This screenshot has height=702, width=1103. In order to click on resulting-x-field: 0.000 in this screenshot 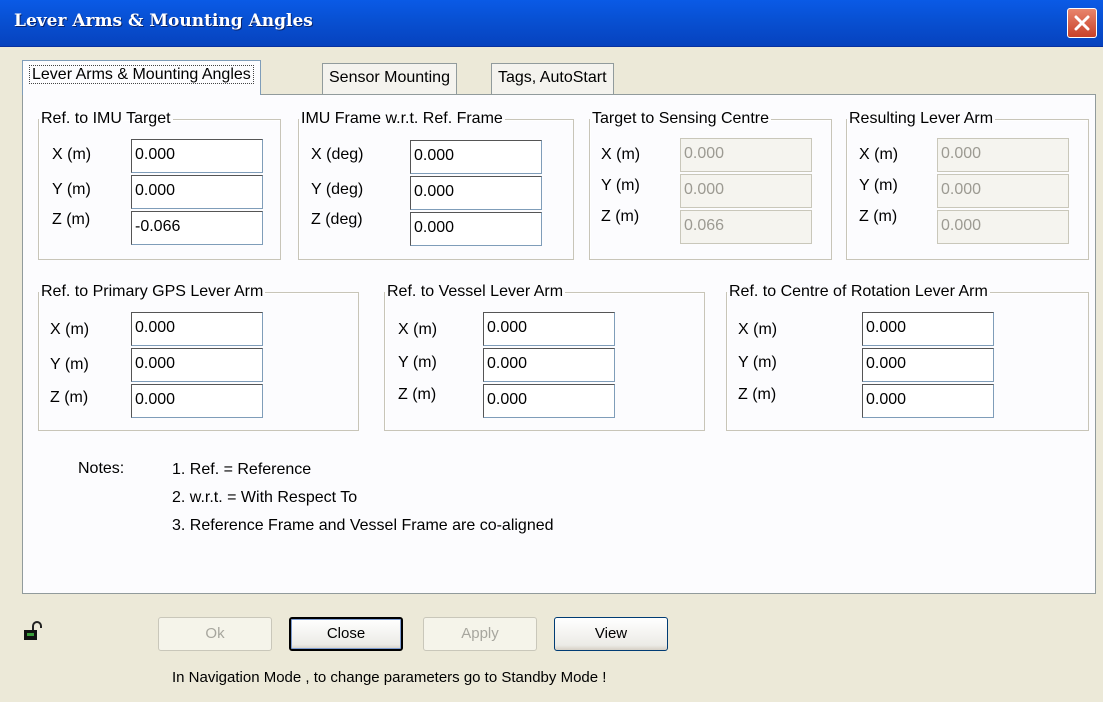, I will do `click(1003, 155)`.